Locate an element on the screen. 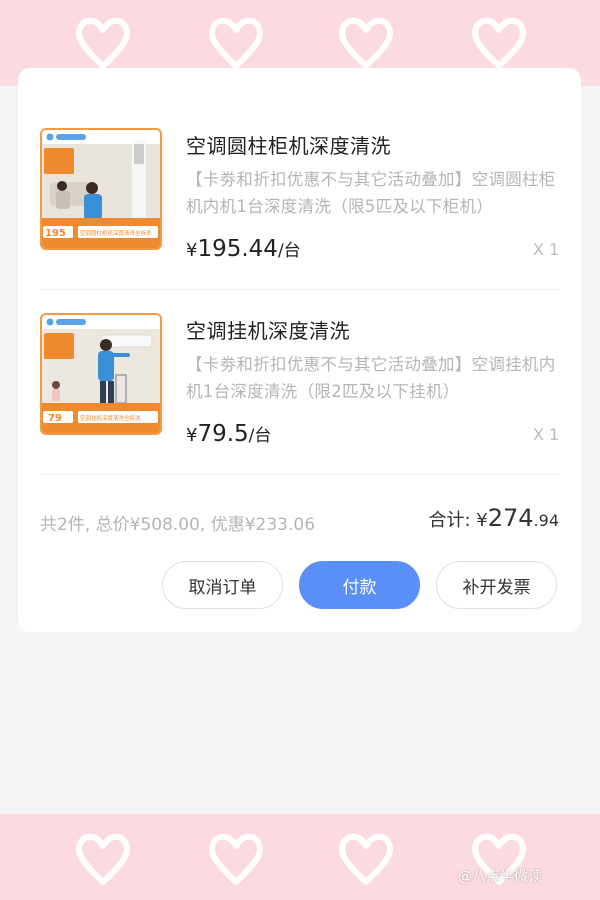 This screenshot has width=600, height=900. thumbnail-image: 79 空调挂机深度清洗全拆洗 is located at coordinates (101, 374).